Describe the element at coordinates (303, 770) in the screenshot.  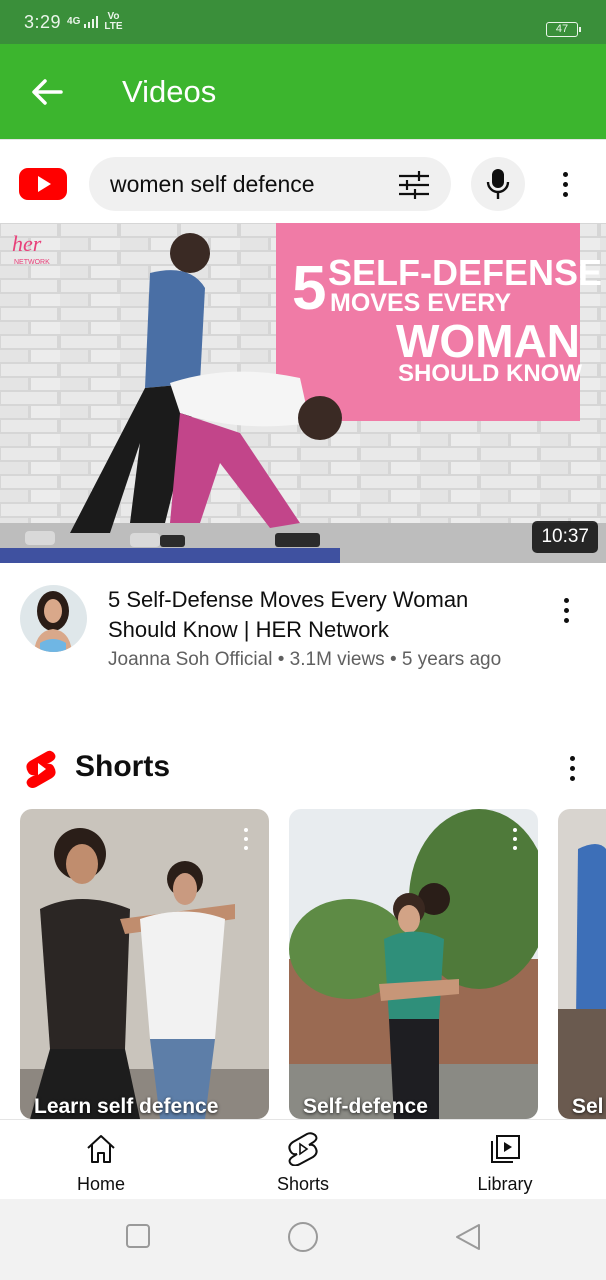
I see `shorts-section-header: Shorts` at that location.